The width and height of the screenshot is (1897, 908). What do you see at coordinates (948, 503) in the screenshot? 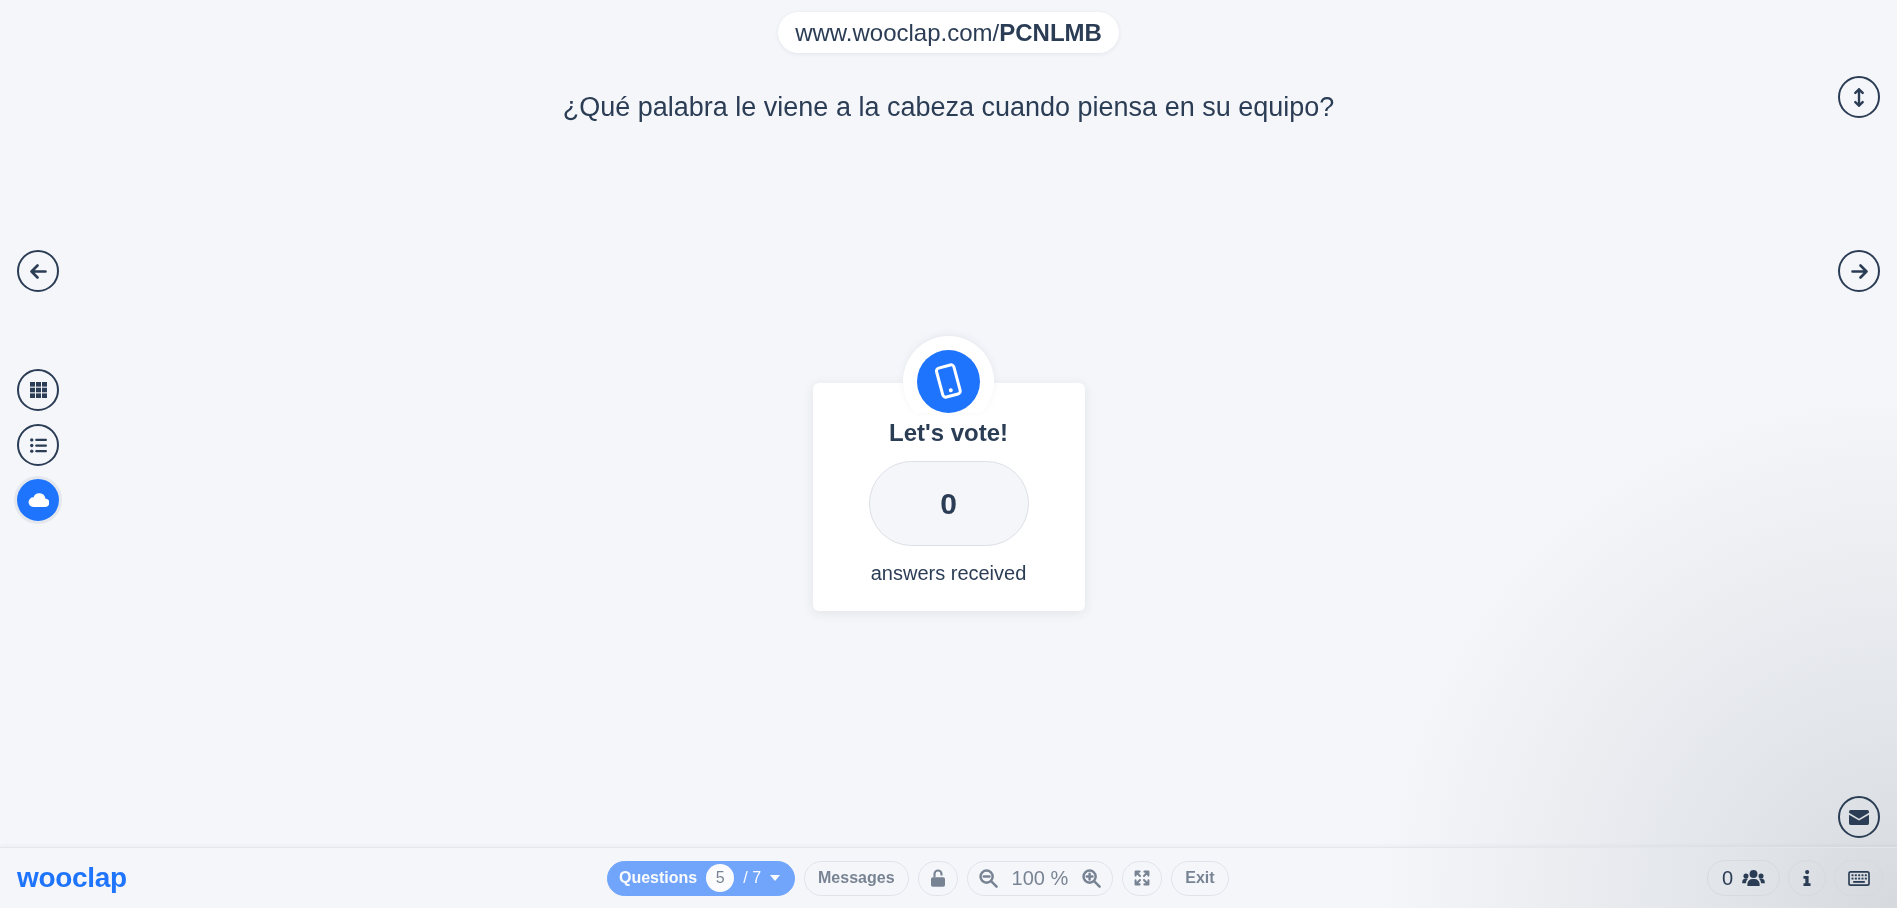
I see `answer-count: 0` at bounding box center [948, 503].